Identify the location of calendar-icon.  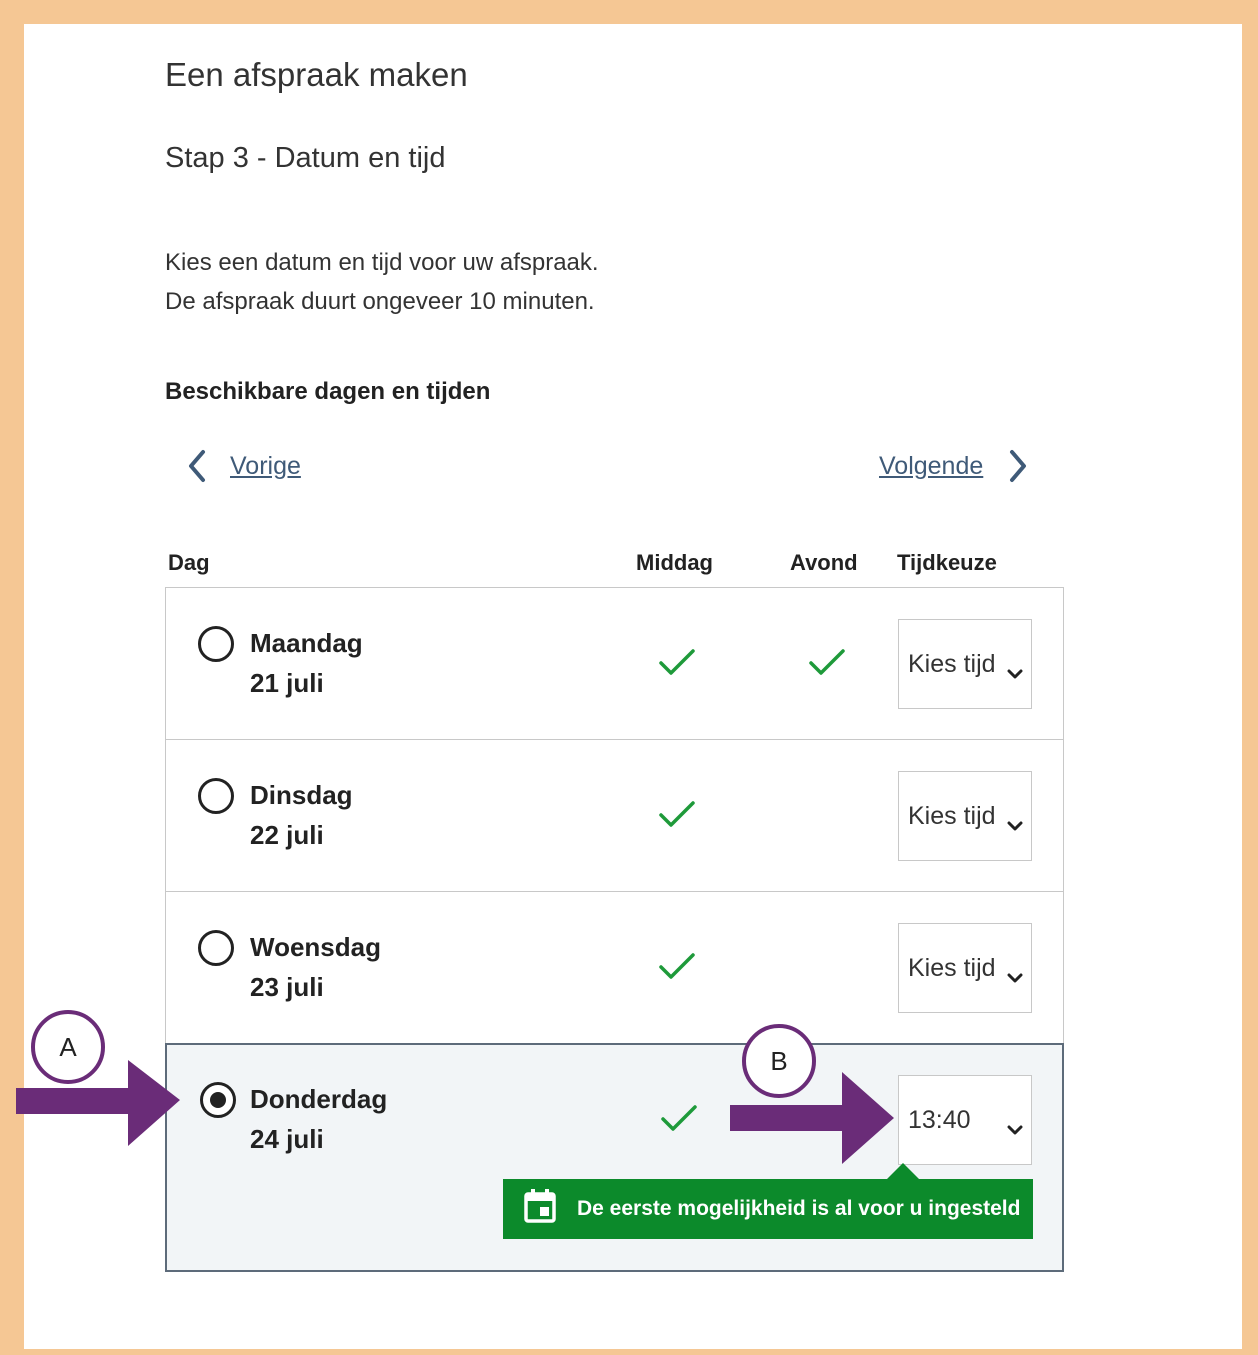
(540, 1209).